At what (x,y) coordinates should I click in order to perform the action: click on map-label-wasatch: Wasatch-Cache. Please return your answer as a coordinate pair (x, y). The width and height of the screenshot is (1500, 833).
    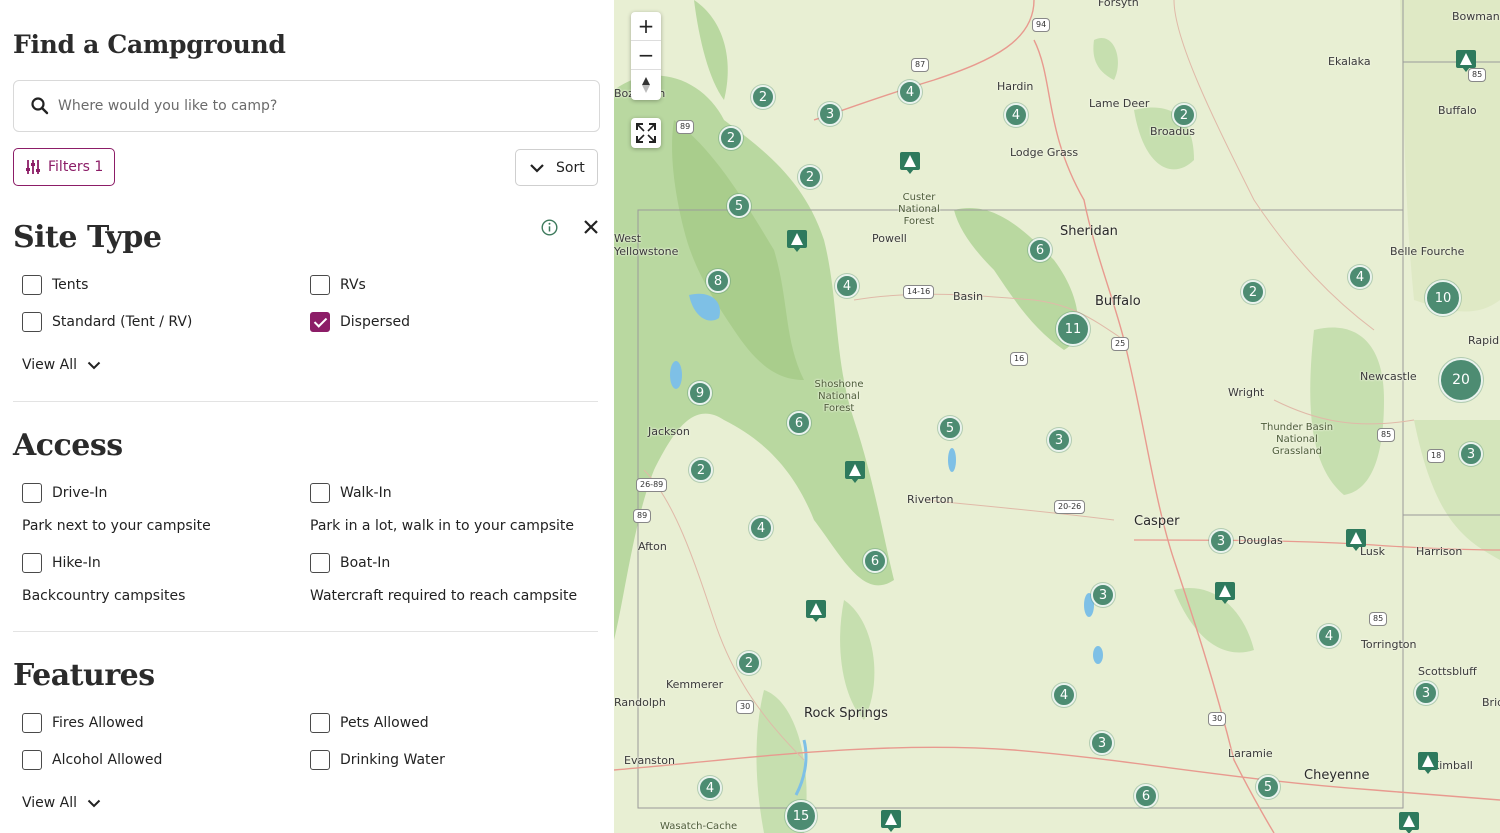
    Looking at the image, I should click on (699, 826).